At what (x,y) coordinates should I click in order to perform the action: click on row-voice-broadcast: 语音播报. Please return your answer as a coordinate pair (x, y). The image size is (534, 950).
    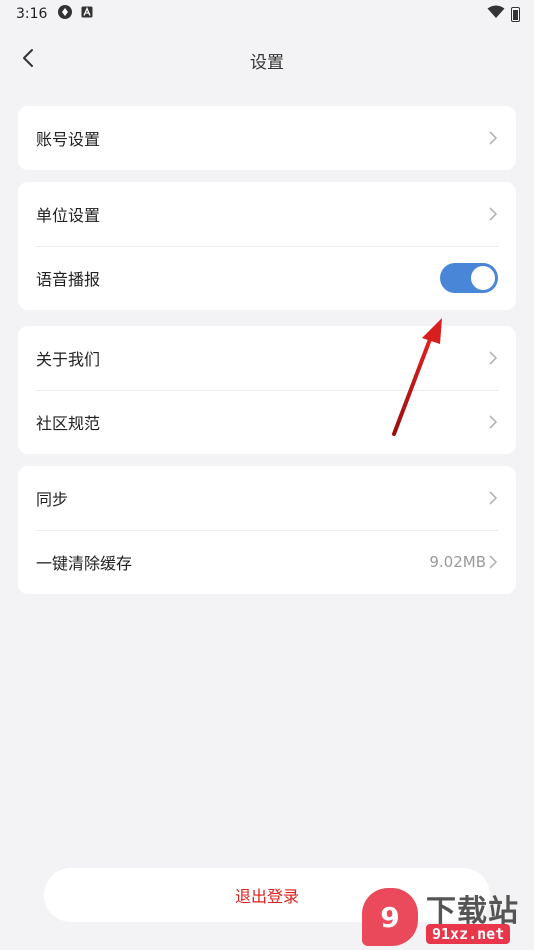
    Looking at the image, I should click on (267, 278).